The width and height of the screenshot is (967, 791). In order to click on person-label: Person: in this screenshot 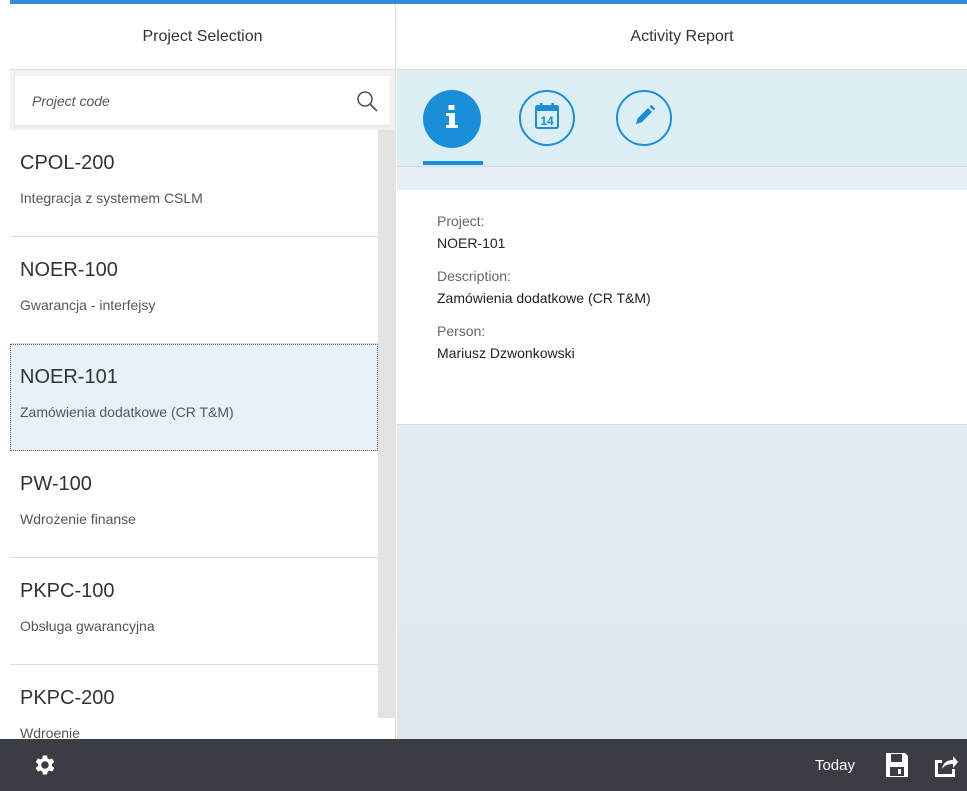, I will do `click(461, 331)`.